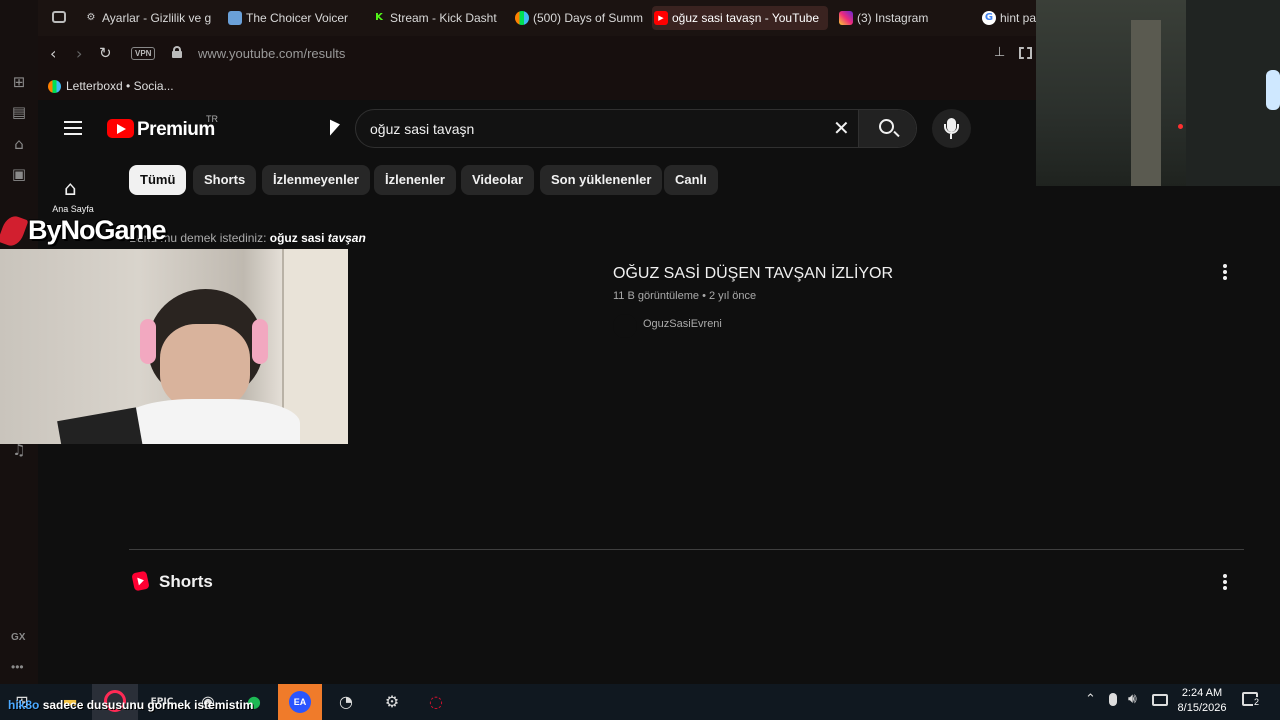 The width and height of the screenshot is (1280, 720). What do you see at coordinates (186, 581) in the screenshot?
I see `shorts-heading: Shorts` at bounding box center [186, 581].